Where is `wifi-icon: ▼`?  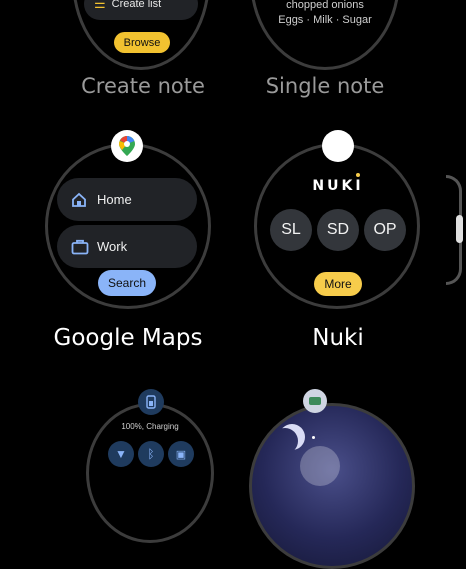
wifi-icon: ▼ is located at coordinates (121, 454).